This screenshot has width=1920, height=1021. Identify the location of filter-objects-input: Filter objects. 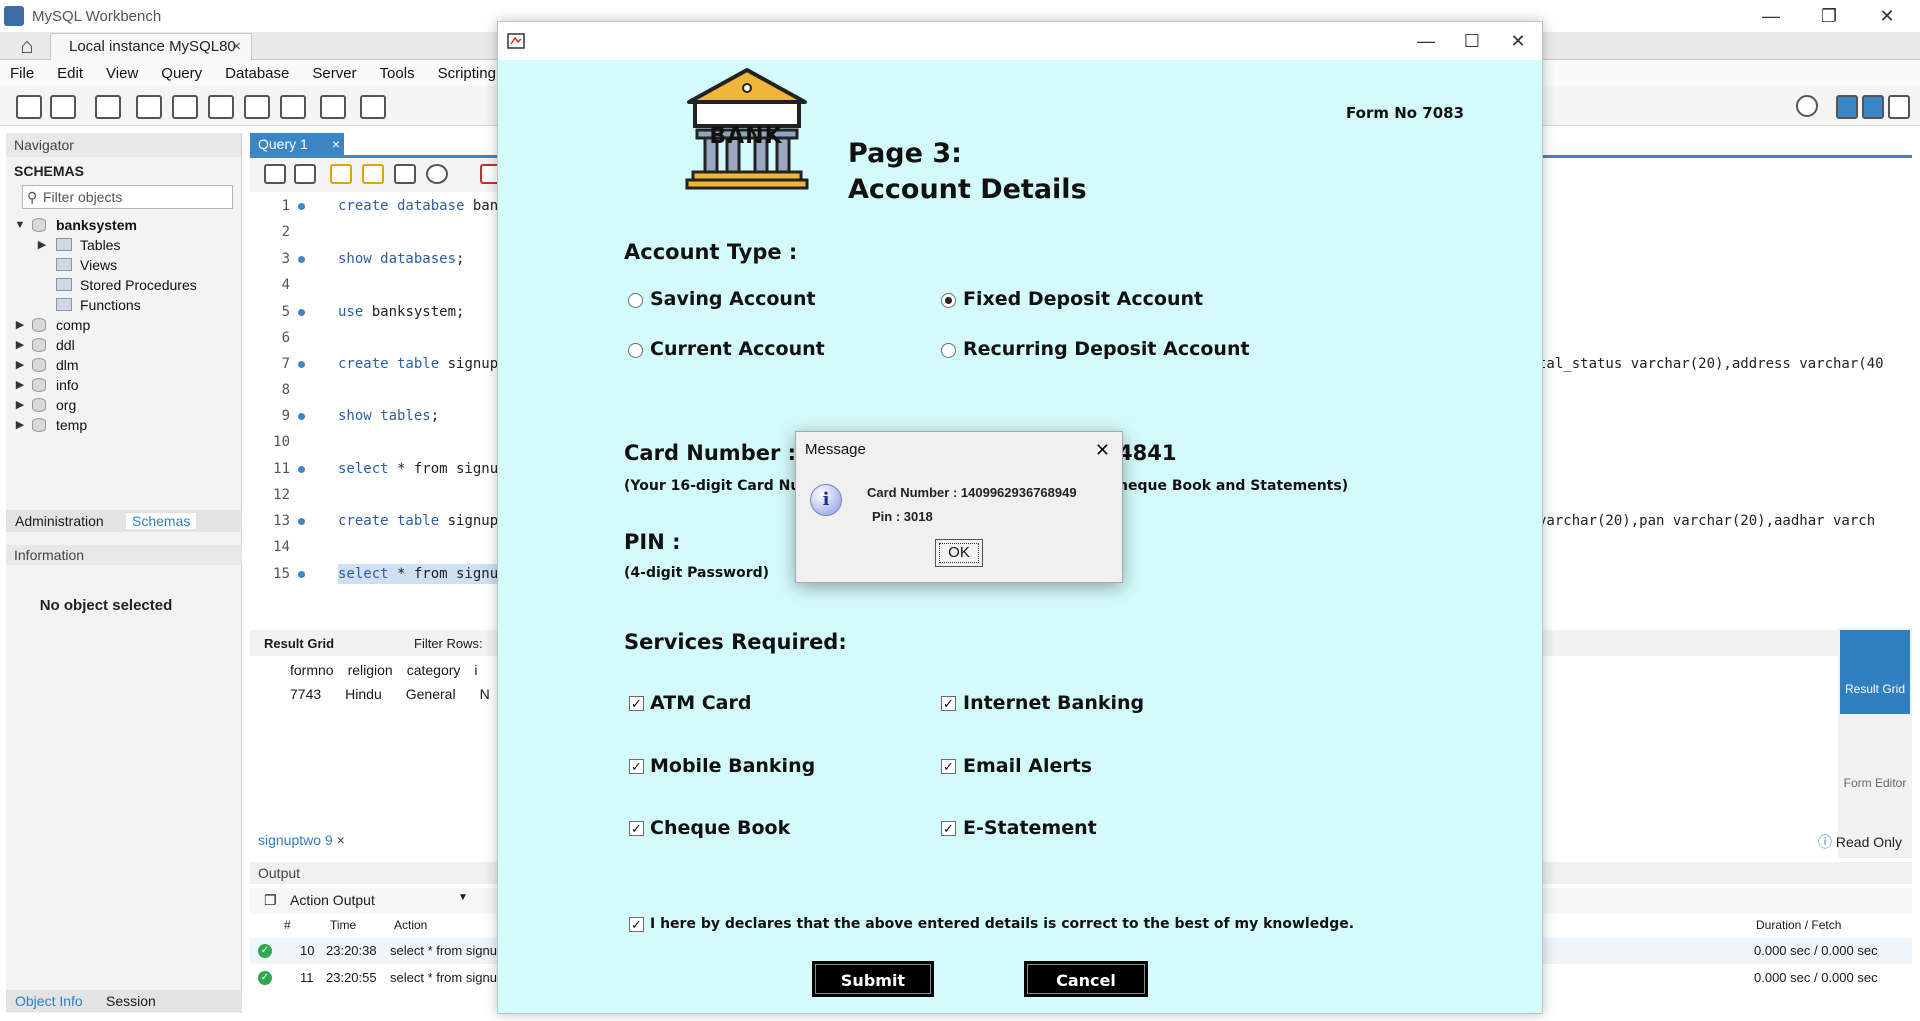
(127, 197).